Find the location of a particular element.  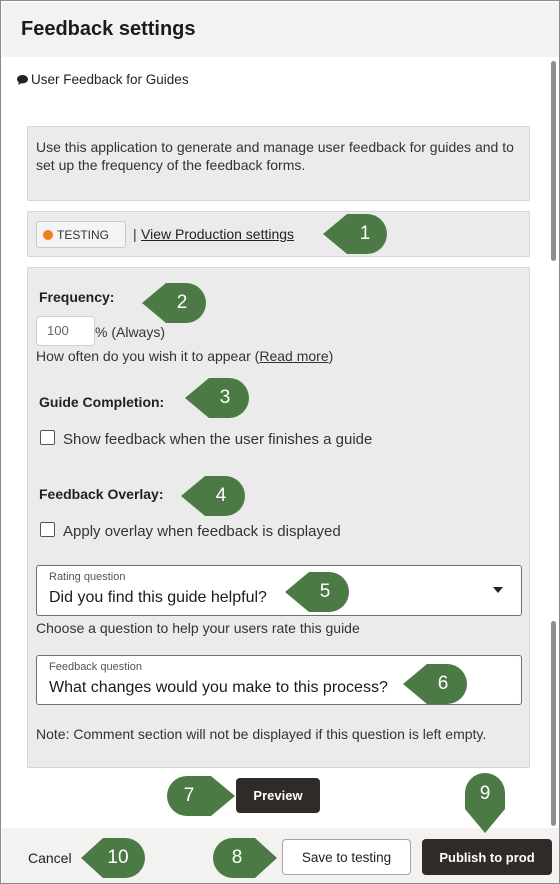

frequency-help-text: How often do you wish it to appear ( is located at coordinates (148, 356).